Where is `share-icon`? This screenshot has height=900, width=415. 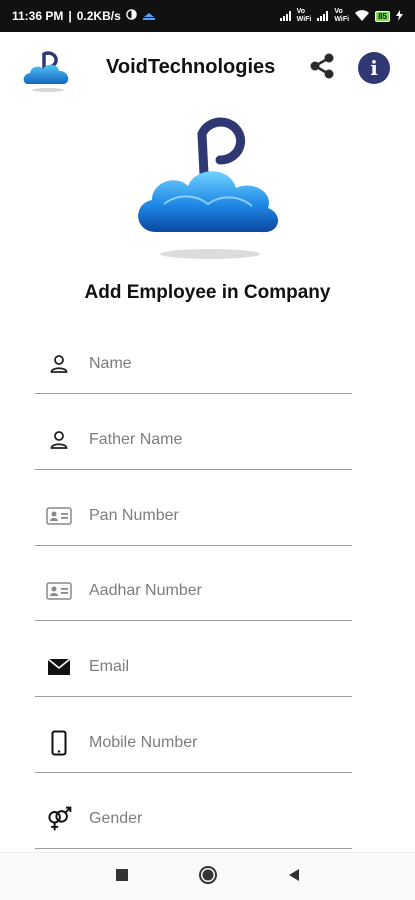
share-icon is located at coordinates (322, 69).